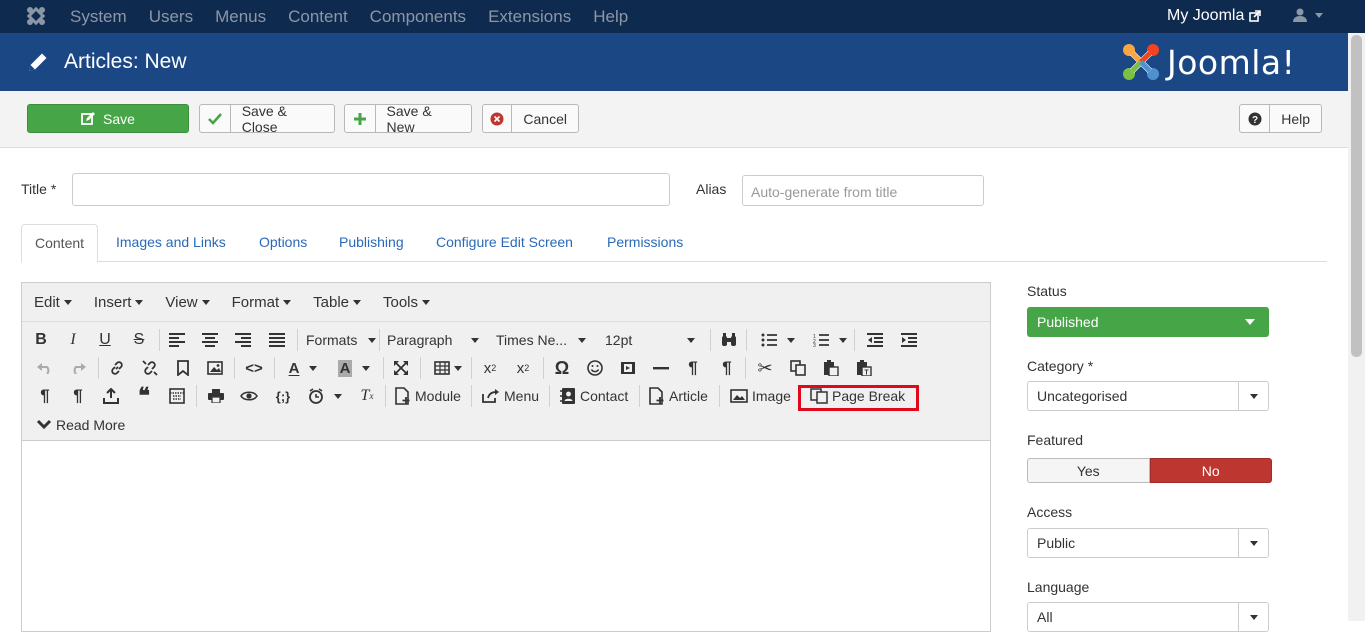  What do you see at coordinates (1214, 16) in the screenshot?
I see `site-link: My Joomla` at bounding box center [1214, 16].